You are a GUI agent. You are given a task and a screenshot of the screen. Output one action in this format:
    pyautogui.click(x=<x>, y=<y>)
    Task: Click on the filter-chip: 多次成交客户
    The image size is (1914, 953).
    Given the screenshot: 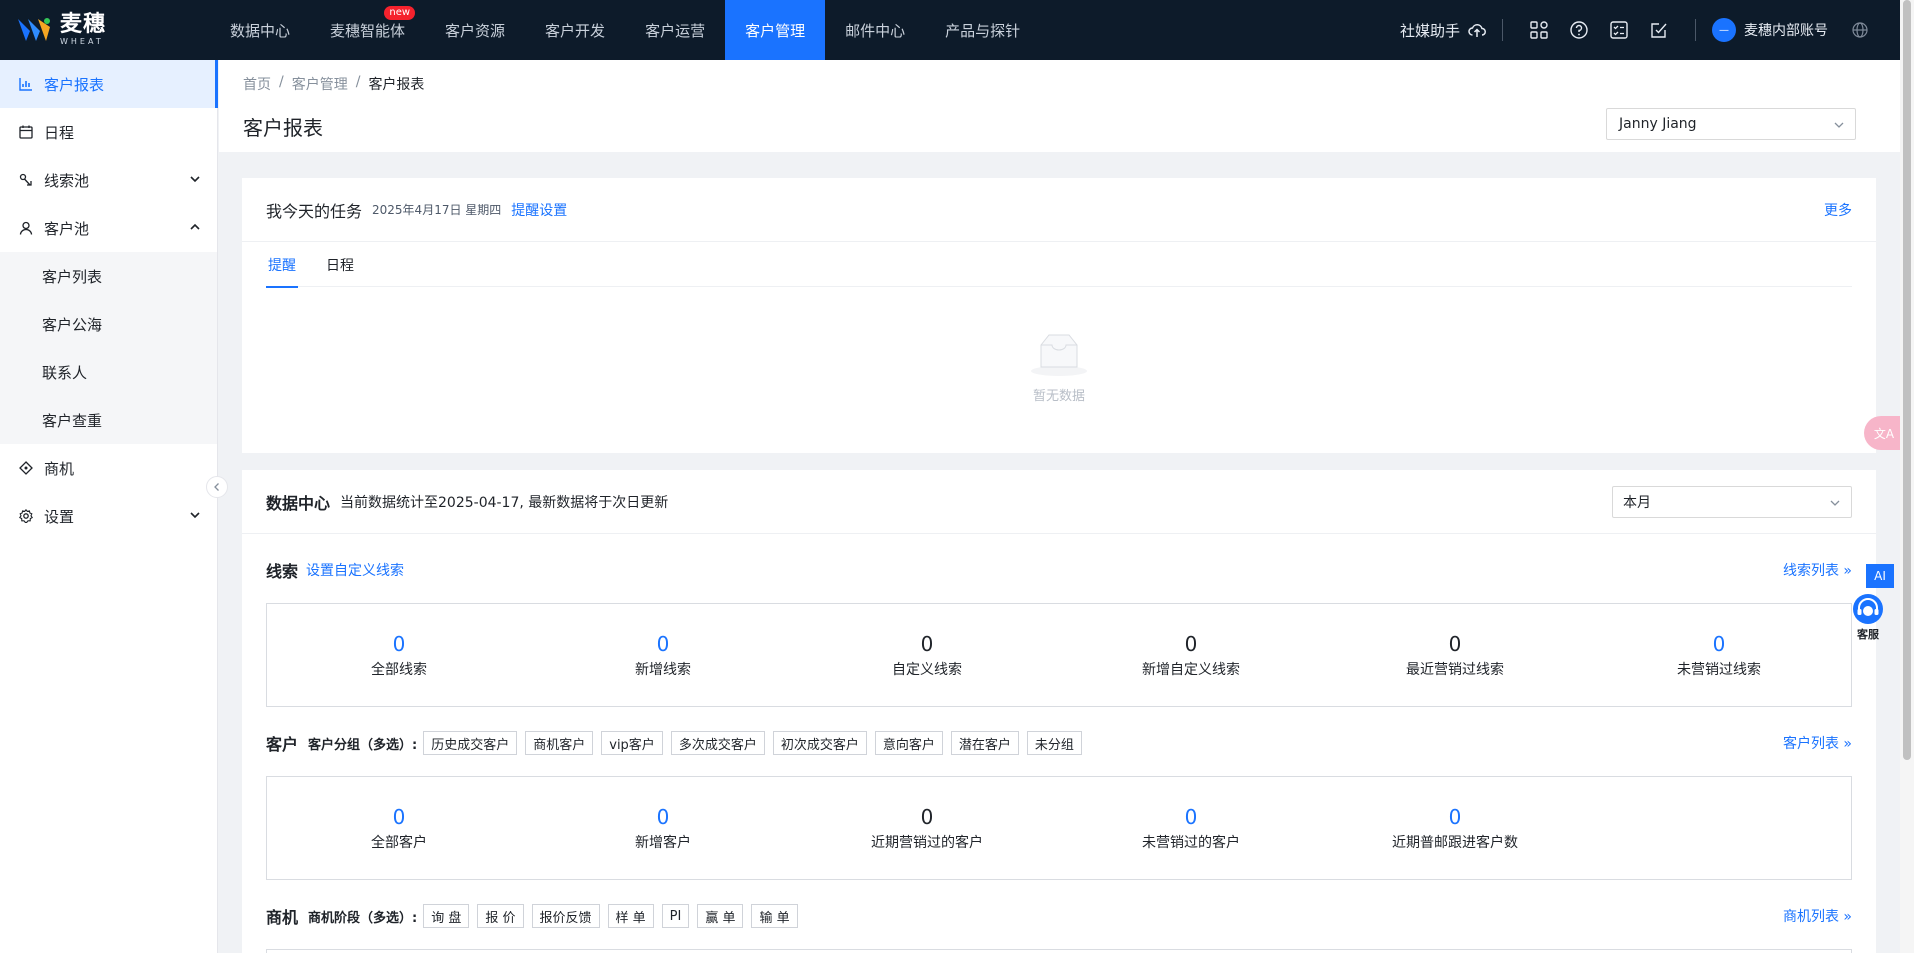 What is the action you would take?
    pyautogui.click(x=717, y=743)
    